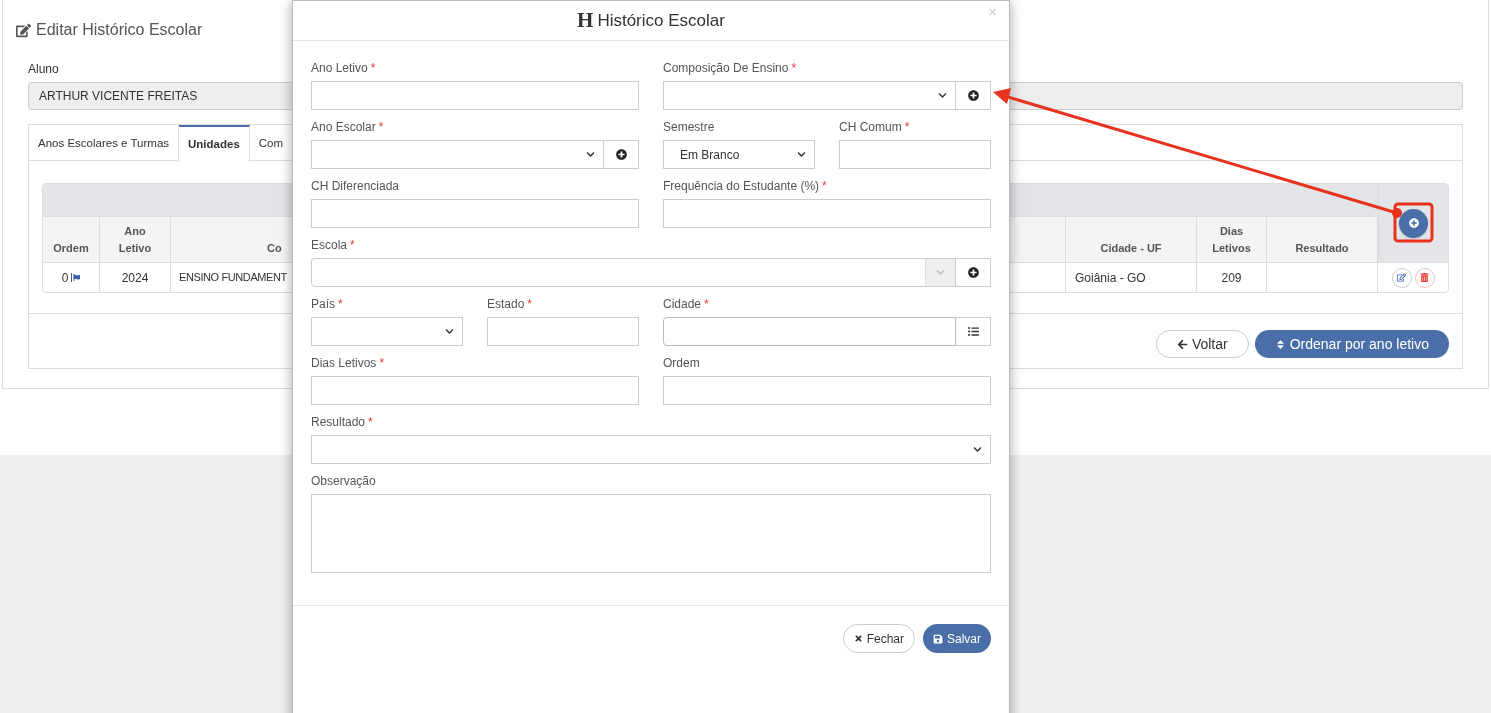 This screenshot has height=713, width=1491. I want to click on column-header: Ano Letivo, so click(135, 240).